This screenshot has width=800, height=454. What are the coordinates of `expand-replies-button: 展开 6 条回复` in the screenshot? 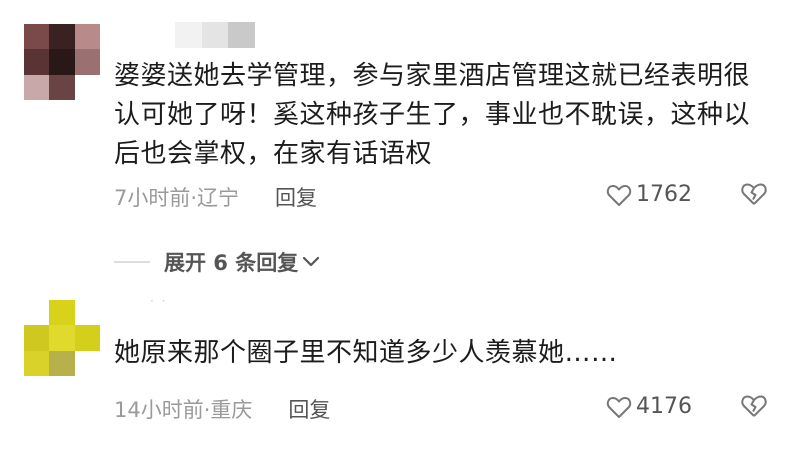 It's located at (217, 262).